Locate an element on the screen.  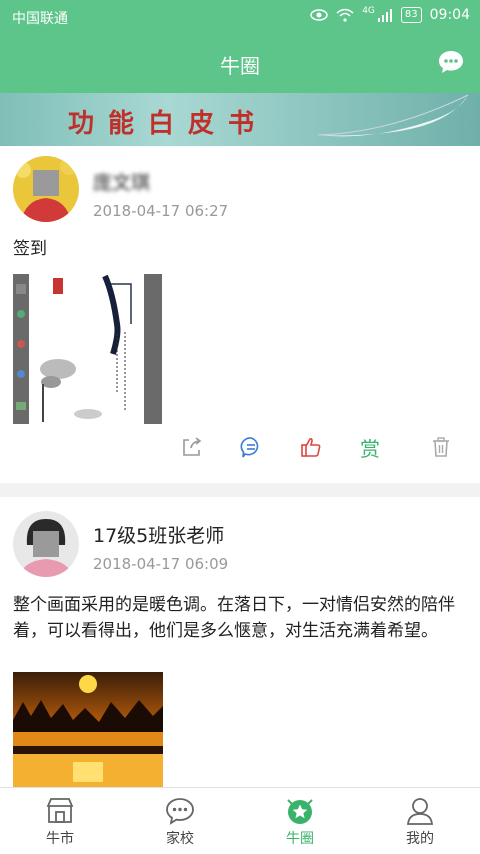
post-time: 2018-04-17 06:27 is located at coordinates (161, 211).